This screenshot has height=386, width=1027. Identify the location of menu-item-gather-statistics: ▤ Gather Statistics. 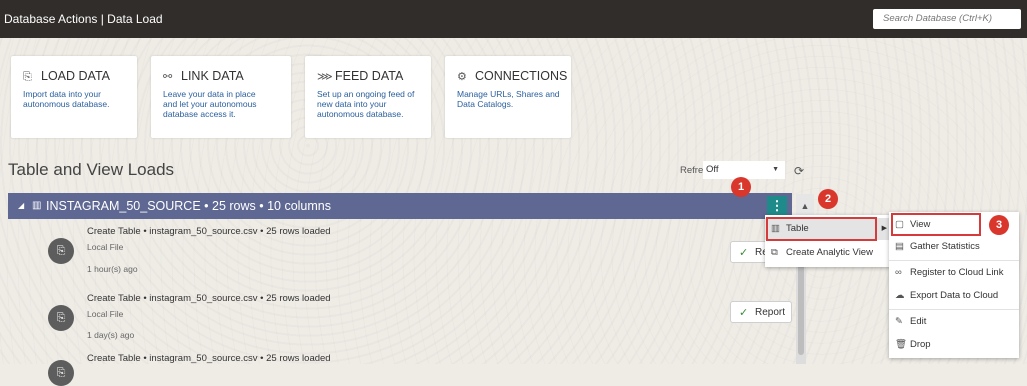
(954, 247).